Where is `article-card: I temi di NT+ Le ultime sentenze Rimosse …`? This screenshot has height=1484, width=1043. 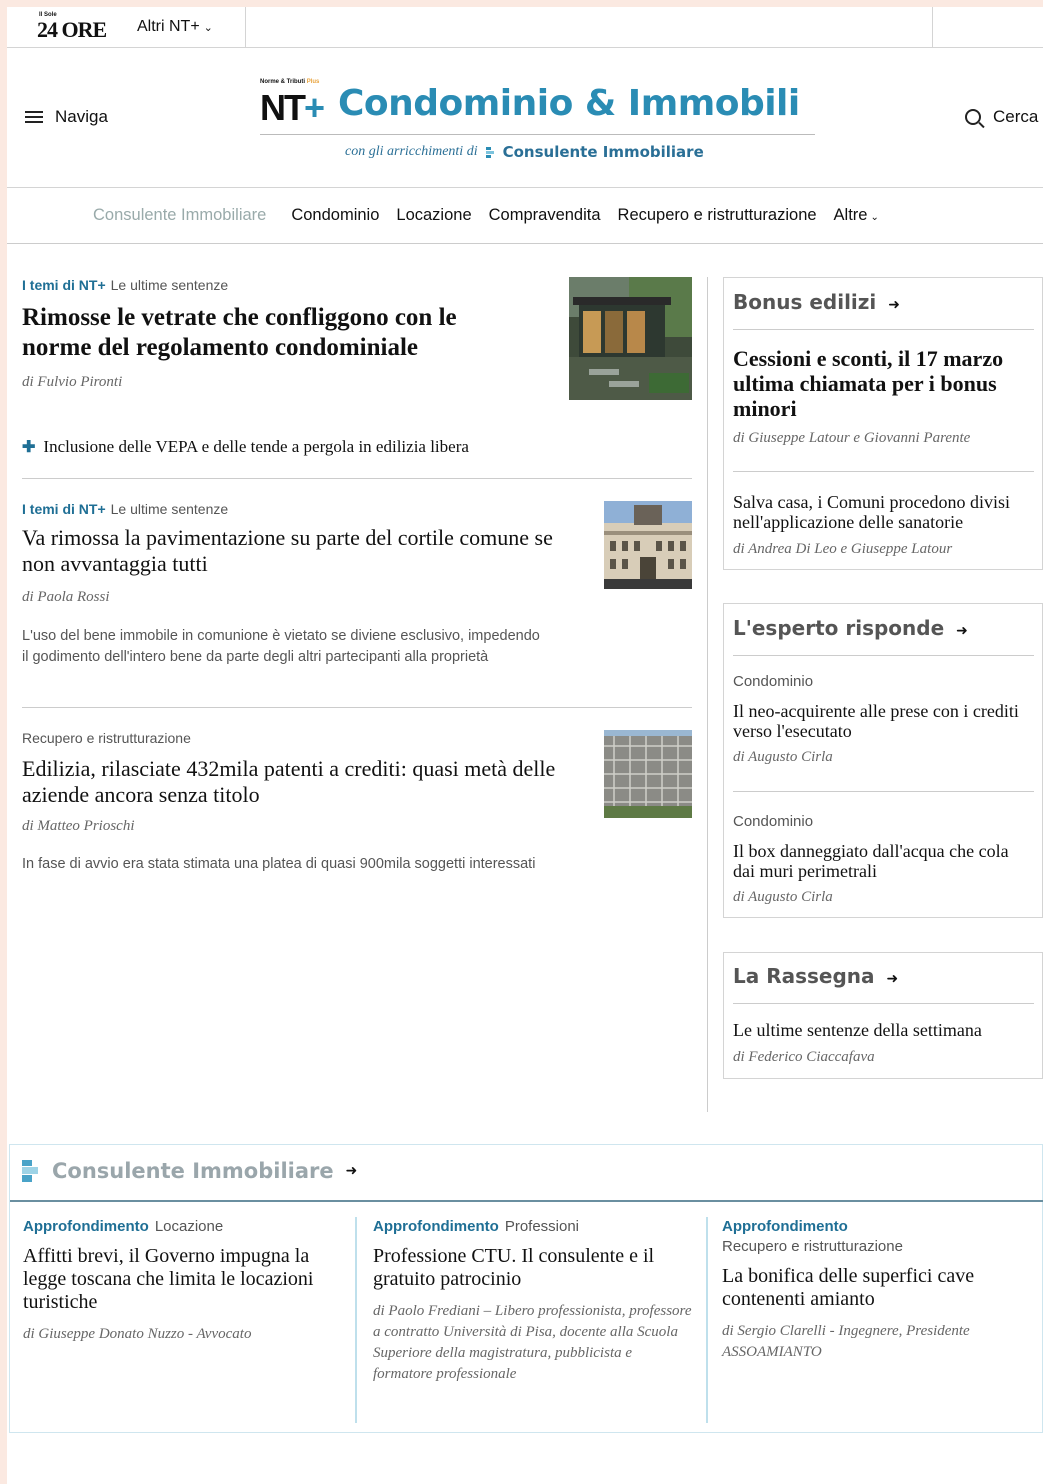
article-card: I temi di NT+ Le ultime sentenze Rimosse … is located at coordinates (357, 378).